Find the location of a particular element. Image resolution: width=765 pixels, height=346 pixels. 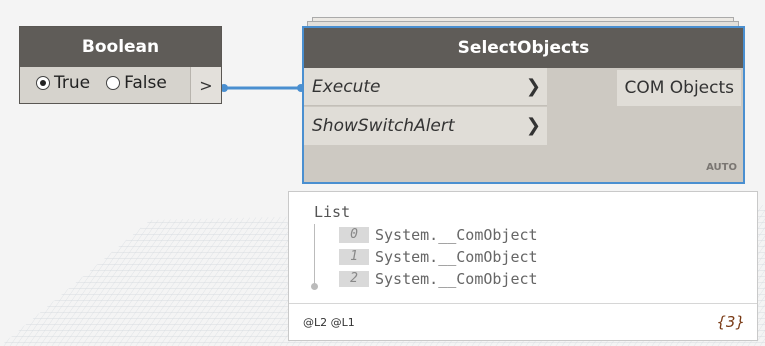

list-item: 2 System.__ComObject is located at coordinates (438, 279).